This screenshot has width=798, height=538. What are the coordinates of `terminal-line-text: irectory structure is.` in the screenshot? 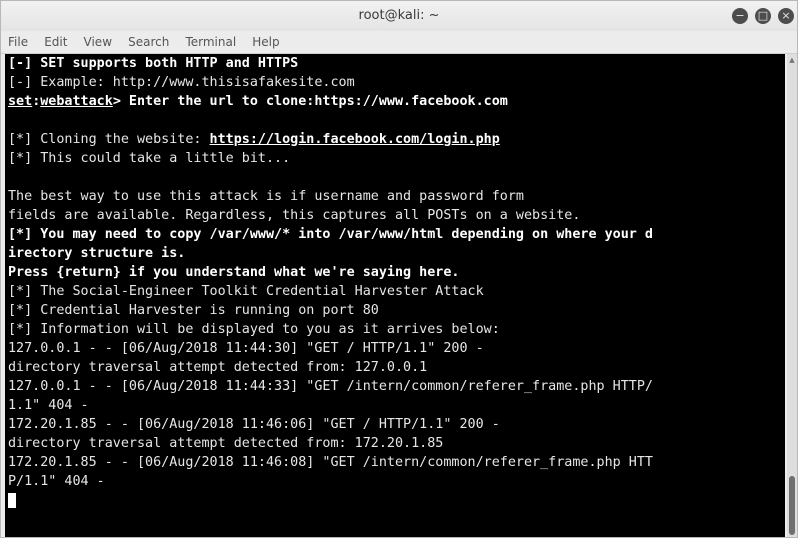 It's located at (97, 253).